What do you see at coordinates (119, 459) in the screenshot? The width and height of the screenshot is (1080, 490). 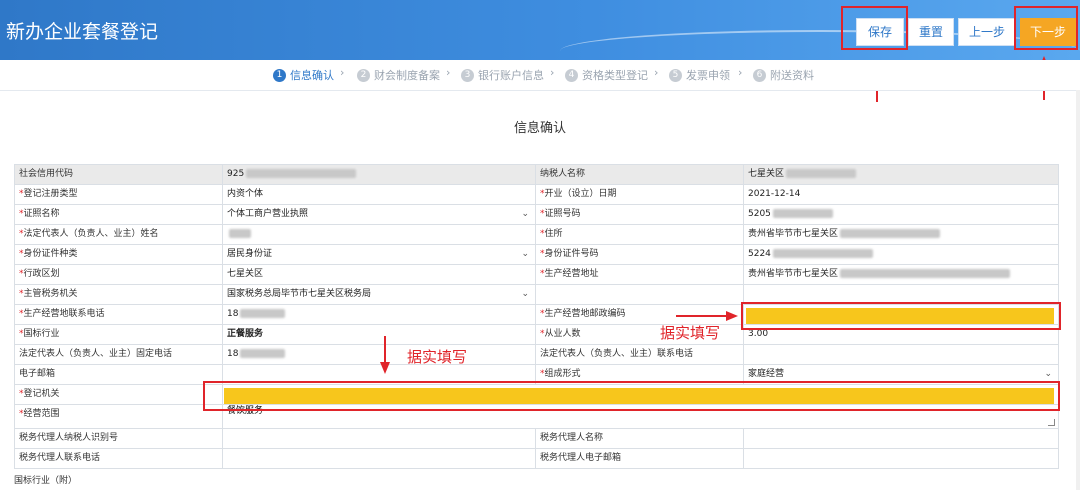 I see `field-label: 税务代理人联系电话` at bounding box center [119, 459].